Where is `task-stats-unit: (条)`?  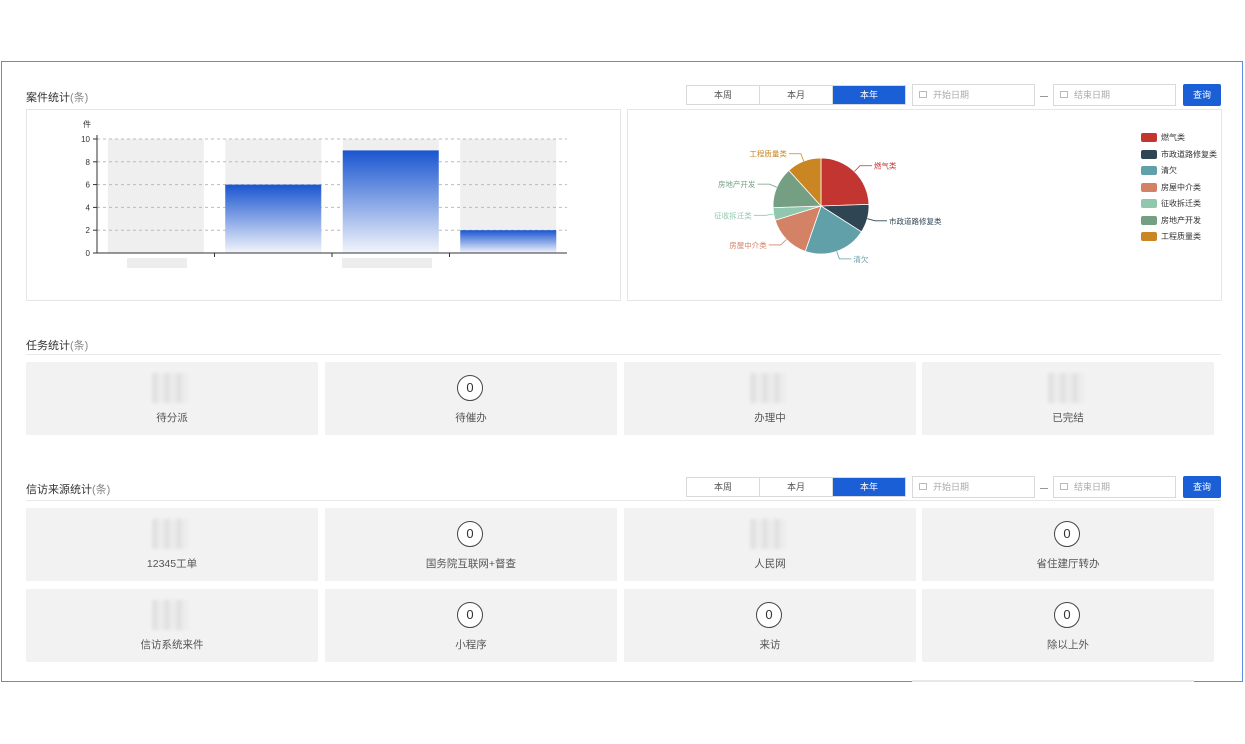
task-stats-unit: (条) is located at coordinates (79, 346).